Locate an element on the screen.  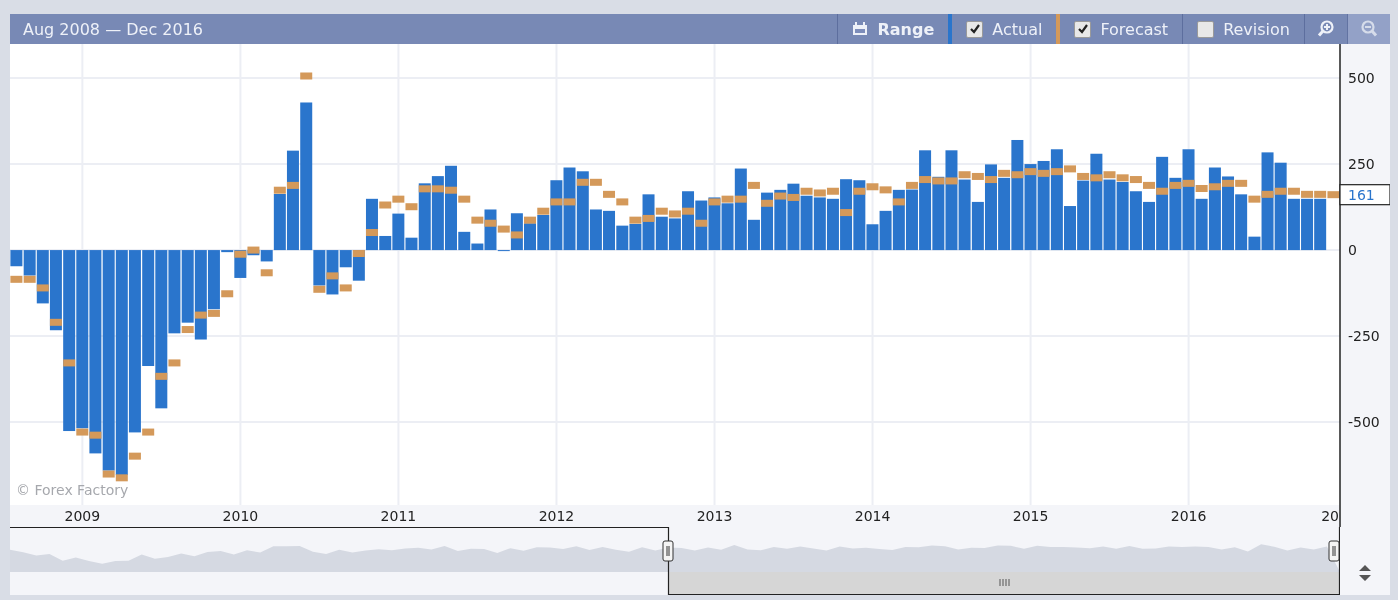
y-axis-label: -250 is located at coordinates (1364, 336).